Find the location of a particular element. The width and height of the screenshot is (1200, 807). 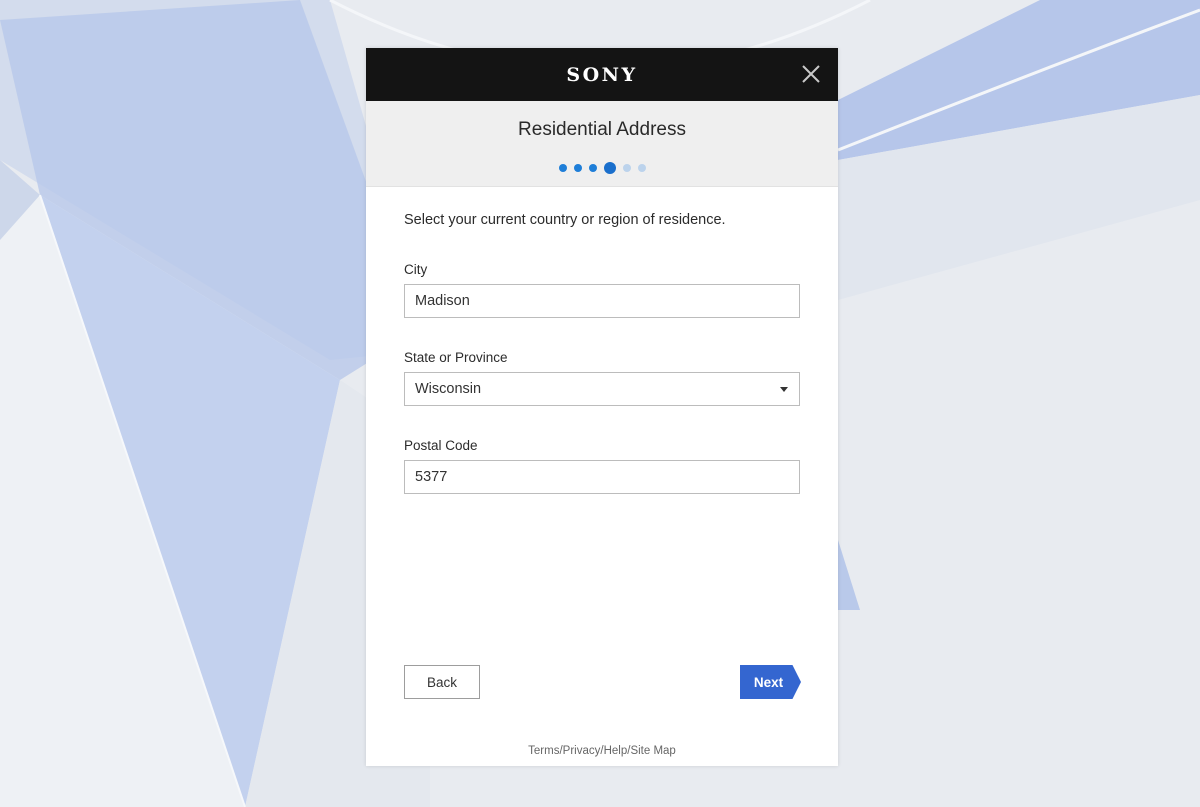

help-link: Help is located at coordinates (616, 751).